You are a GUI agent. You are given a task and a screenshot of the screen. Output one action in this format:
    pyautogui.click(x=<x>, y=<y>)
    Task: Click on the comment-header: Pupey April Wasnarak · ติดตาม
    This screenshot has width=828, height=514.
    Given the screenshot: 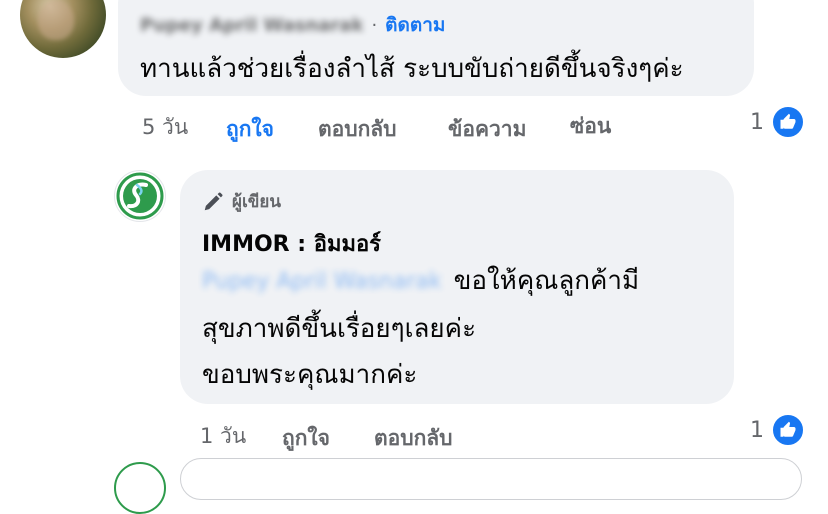 What is the action you would take?
    pyautogui.click(x=292, y=25)
    